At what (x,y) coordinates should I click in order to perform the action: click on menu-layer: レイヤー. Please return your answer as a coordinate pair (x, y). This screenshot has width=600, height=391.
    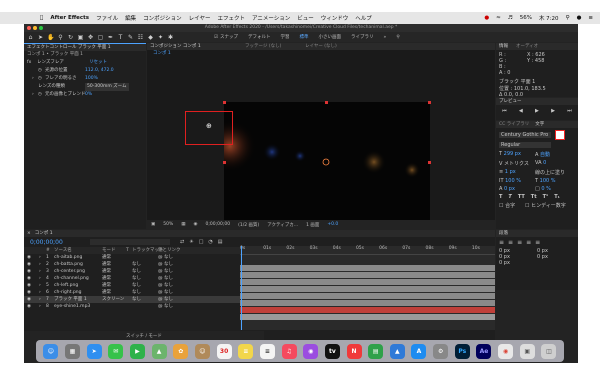
    Looking at the image, I should click on (200, 18).